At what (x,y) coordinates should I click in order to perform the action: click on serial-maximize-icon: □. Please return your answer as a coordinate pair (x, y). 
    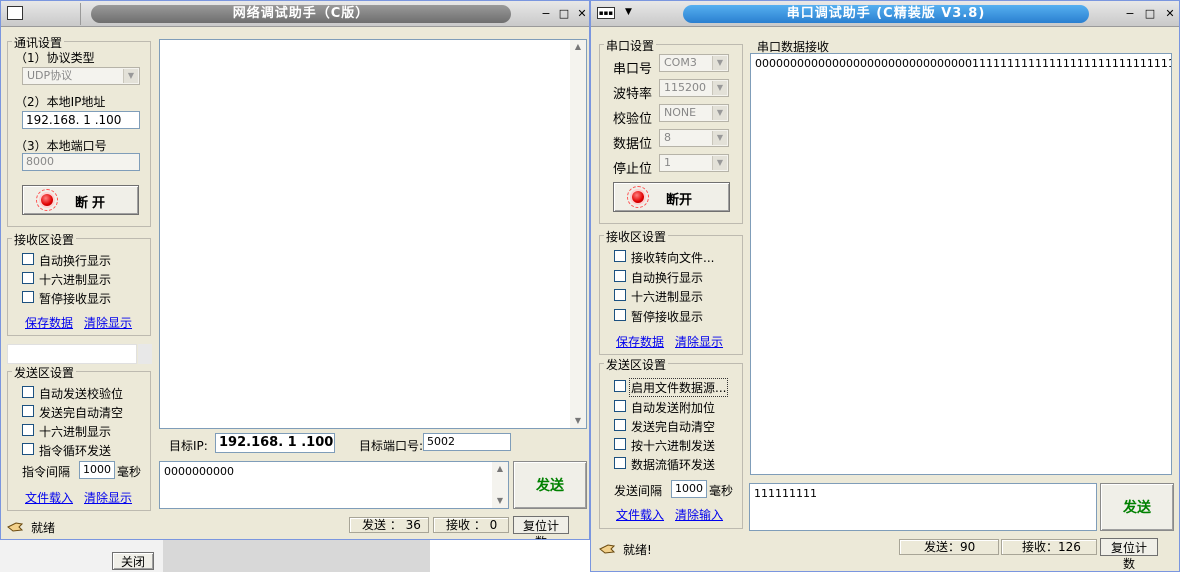
    Looking at the image, I should click on (1150, 14).